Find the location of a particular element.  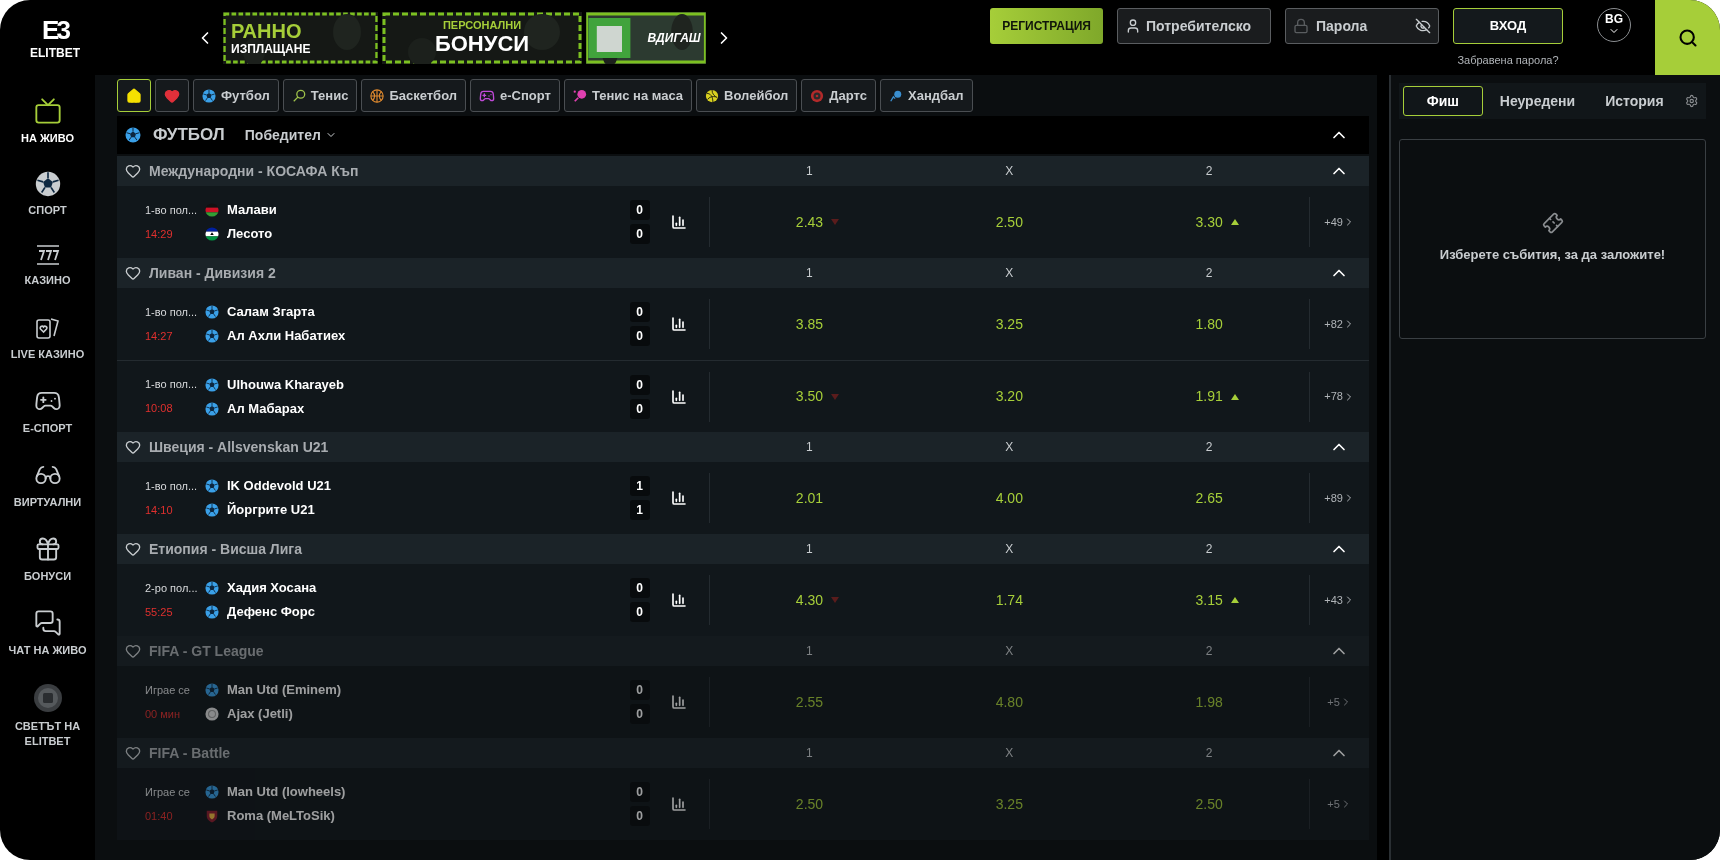

team-name: Man Utd (lowheels) is located at coordinates (287, 792).